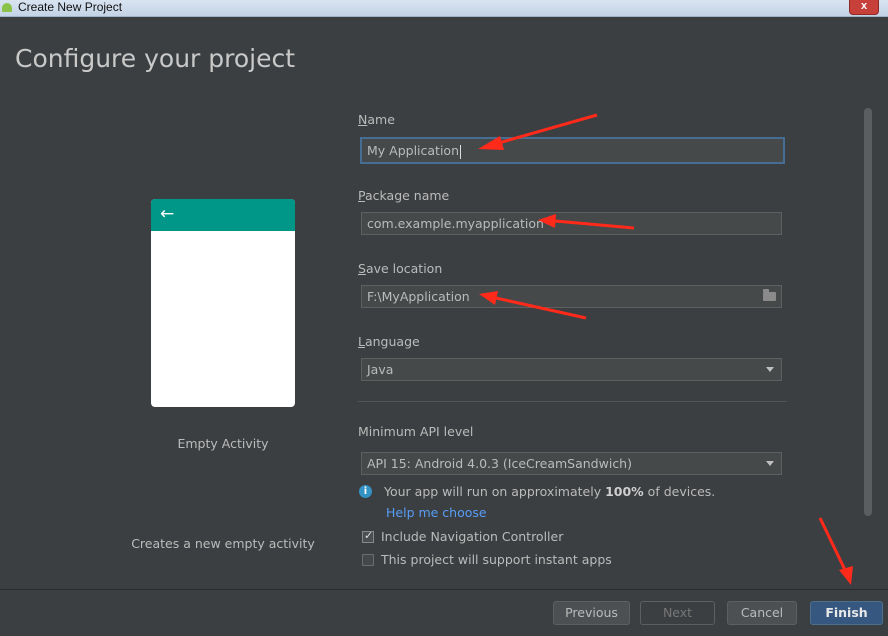  What do you see at coordinates (533, 305) in the screenshot?
I see `annotation-arrow-save-location` at bounding box center [533, 305].